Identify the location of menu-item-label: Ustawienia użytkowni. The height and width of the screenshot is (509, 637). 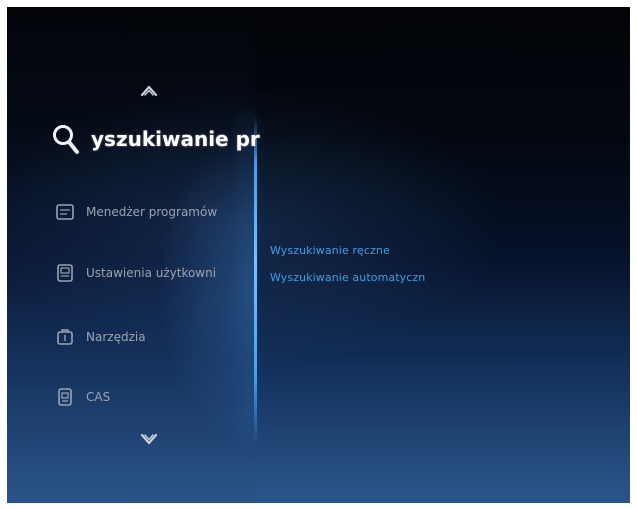
(151, 273).